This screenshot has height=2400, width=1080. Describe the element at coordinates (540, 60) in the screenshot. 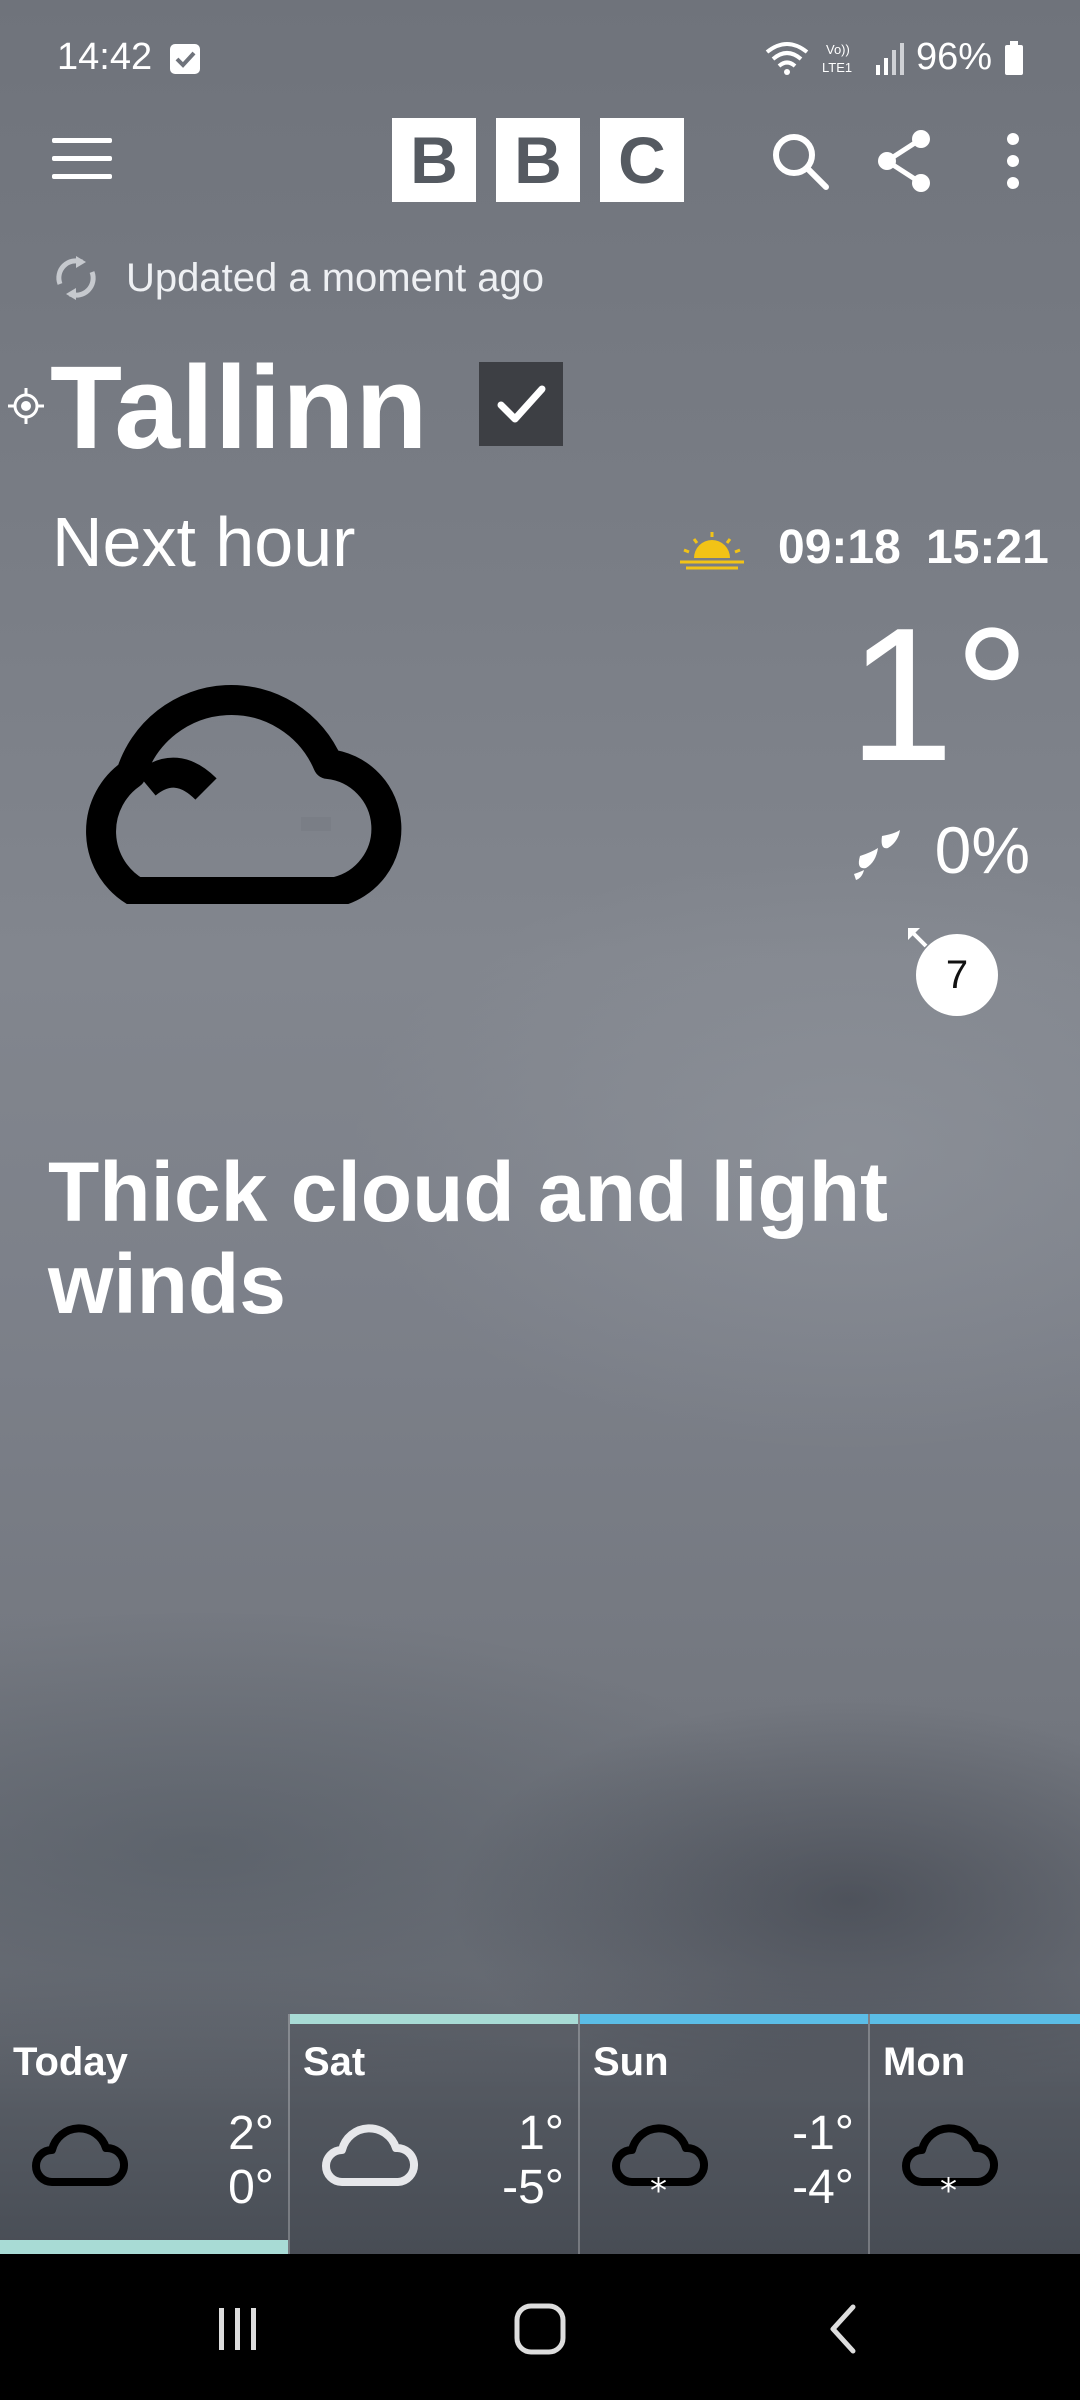

I see `status-bar: 14:42 Vo)) LTE1 96%` at that location.